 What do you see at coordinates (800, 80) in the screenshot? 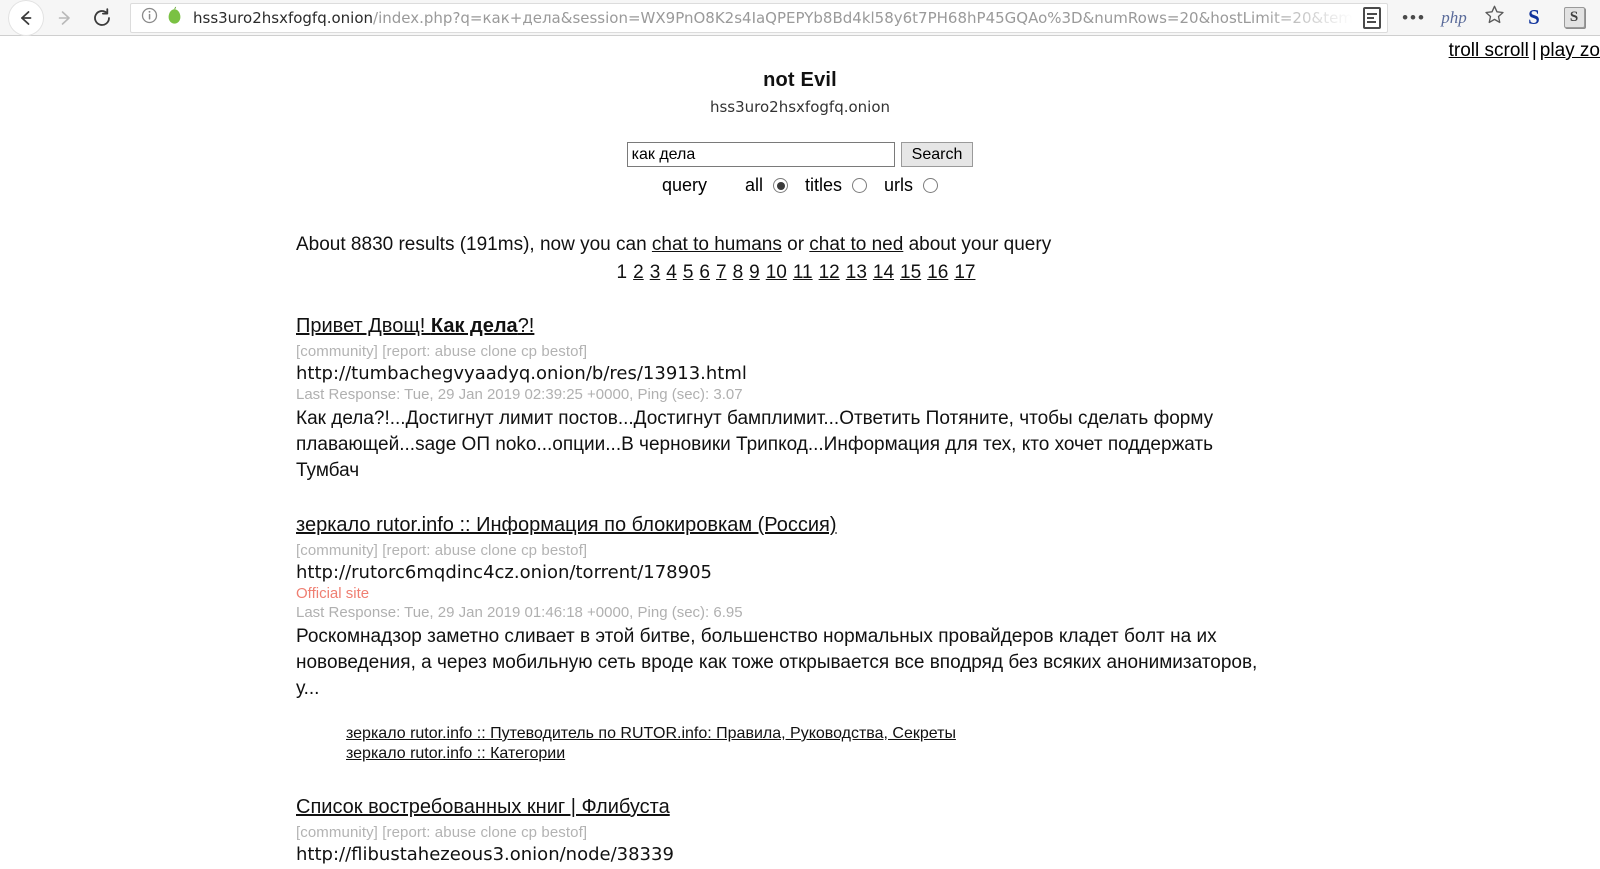
I see `page-title: not Evil` at bounding box center [800, 80].